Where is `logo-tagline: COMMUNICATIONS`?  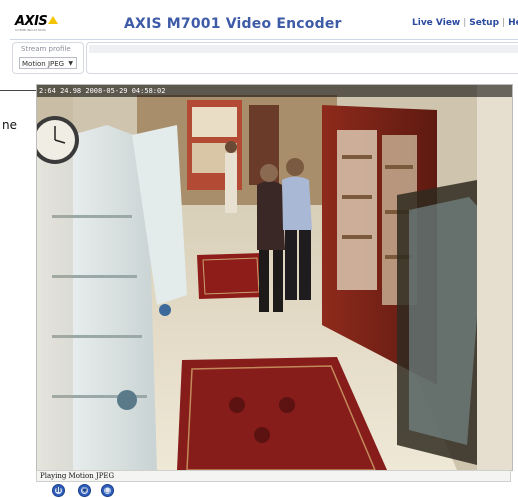 logo-tagline: COMMUNICATIONS is located at coordinates (30, 30).